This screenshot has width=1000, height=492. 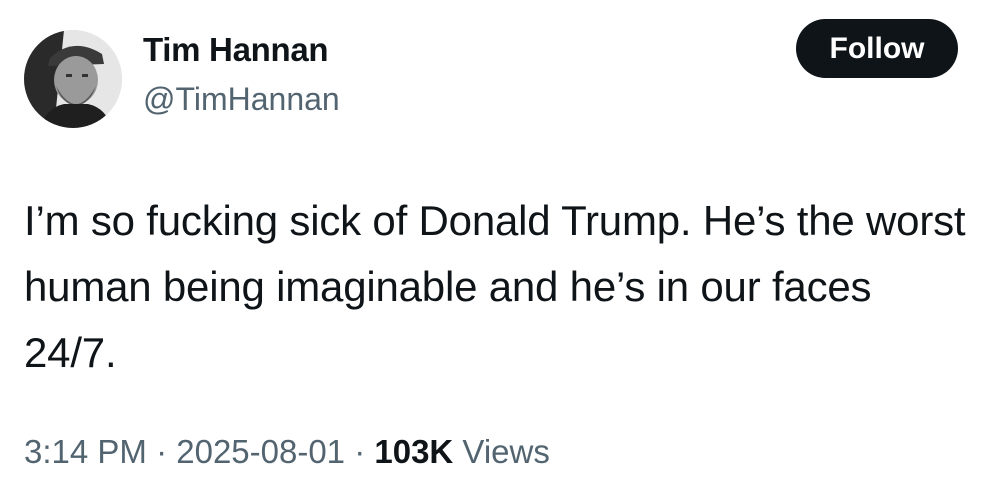 What do you see at coordinates (877, 48) in the screenshot?
I see `follow-button: Follow` at bounding box center [877, 48].